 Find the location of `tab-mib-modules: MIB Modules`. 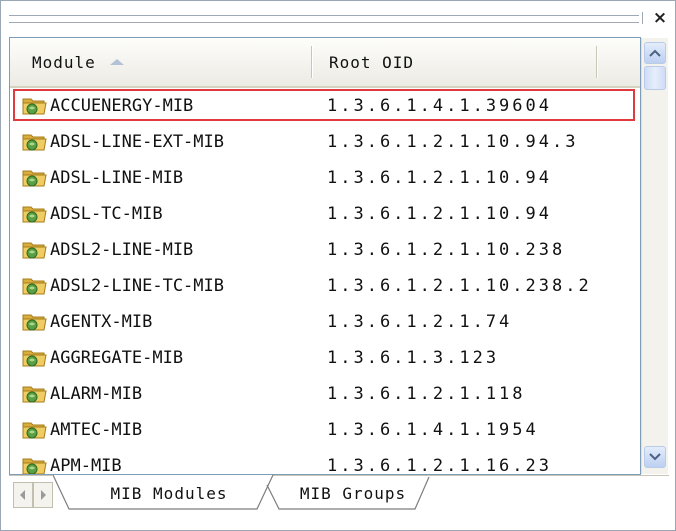

tab-mib-modules: MIB Modules is located at coordinates (169, 493).